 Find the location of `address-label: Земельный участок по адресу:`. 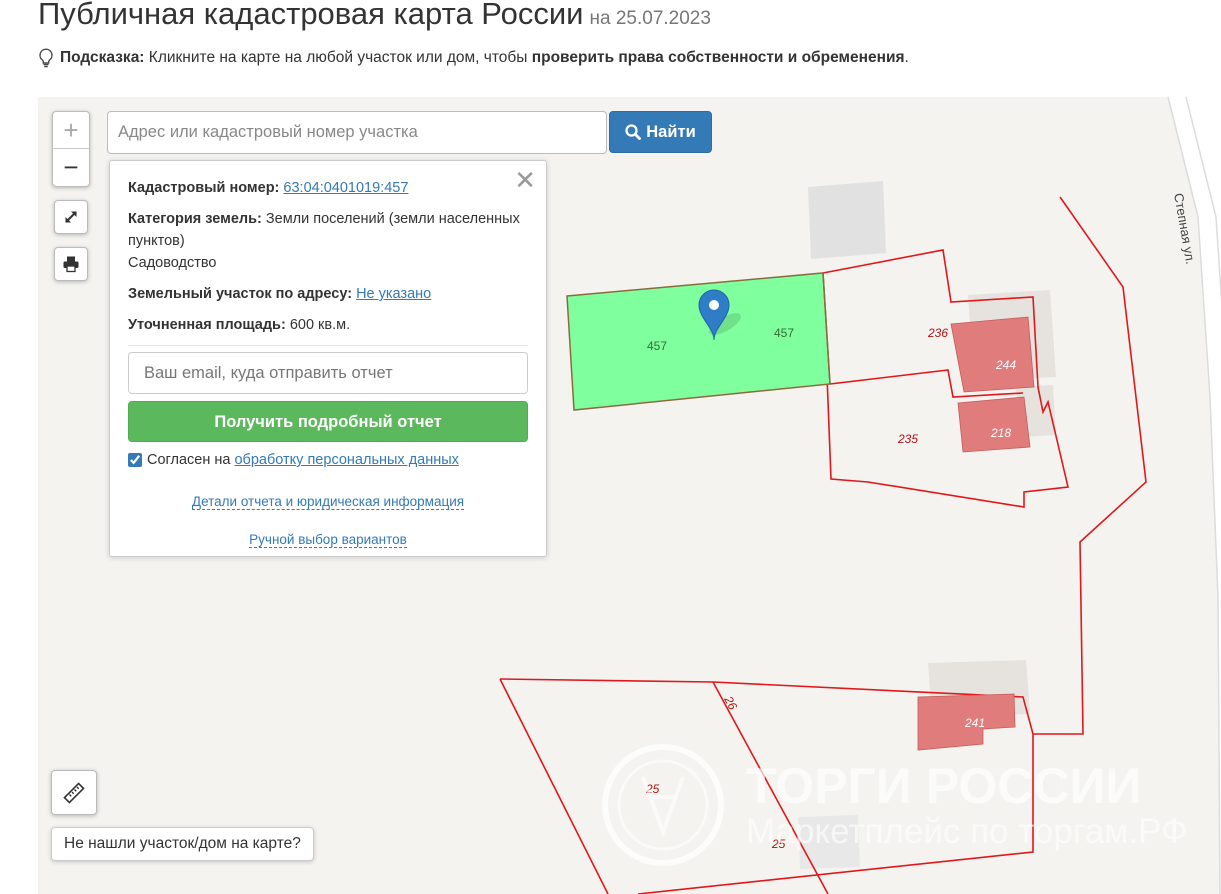

address-label: Земельный участок по адресу: is located at coordinates (240, 294).